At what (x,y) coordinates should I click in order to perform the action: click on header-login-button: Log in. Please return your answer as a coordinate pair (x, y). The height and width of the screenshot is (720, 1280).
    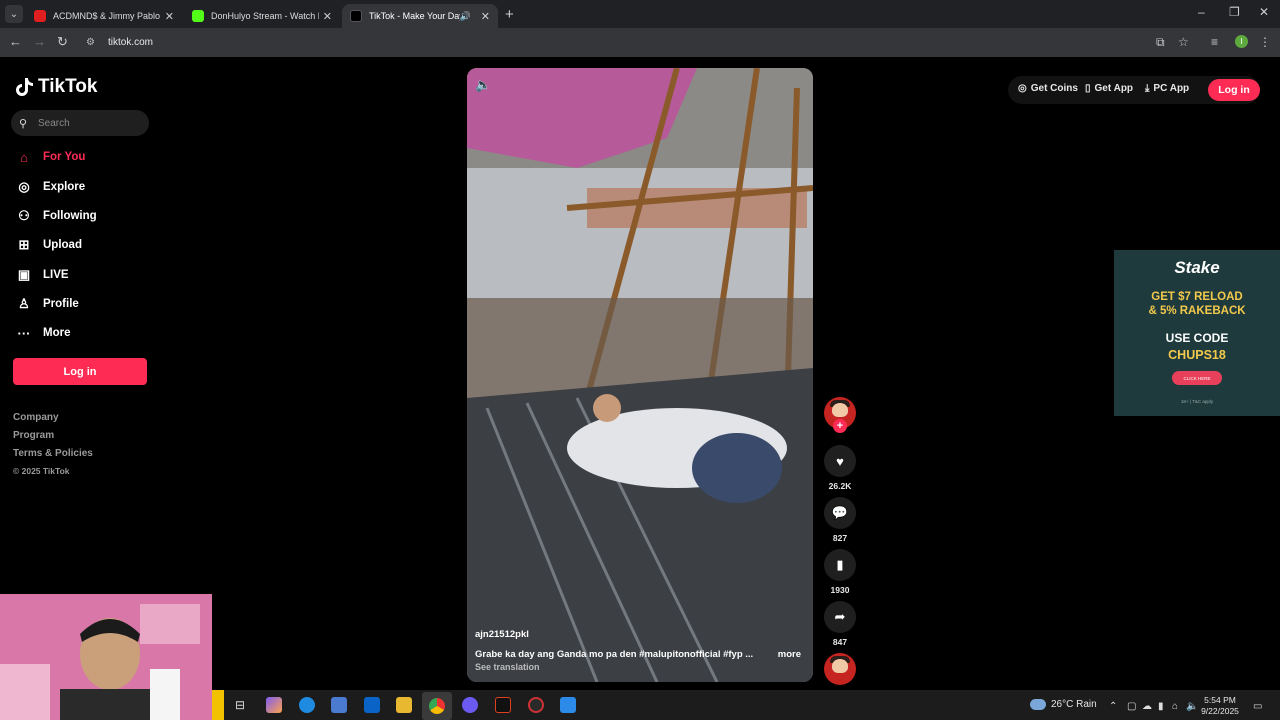
    Looking at the image, I should click on (1234, 90).